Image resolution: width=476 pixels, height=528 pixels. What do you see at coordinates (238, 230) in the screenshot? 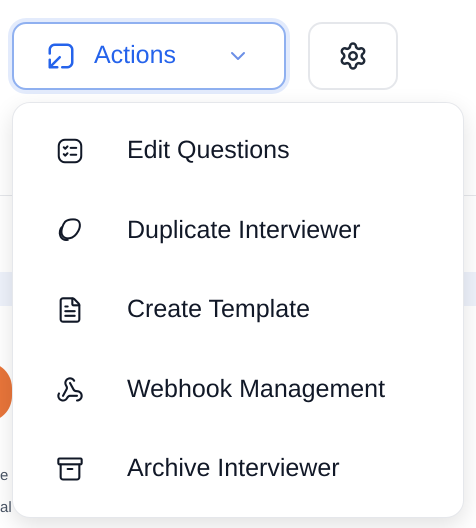
I see `menu-item: Duplicate Interviewer` at bounding box center [238, 230].